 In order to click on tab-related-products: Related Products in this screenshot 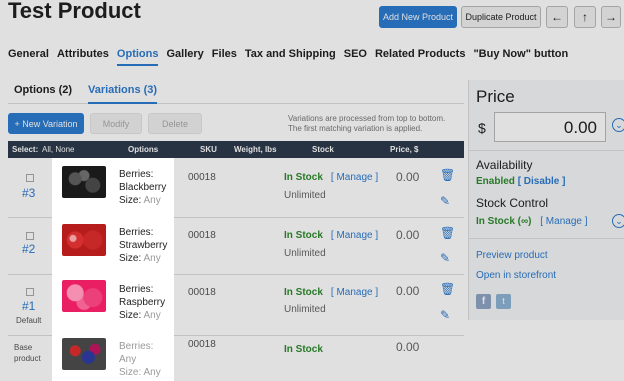, I will do `click(420, 57)`.